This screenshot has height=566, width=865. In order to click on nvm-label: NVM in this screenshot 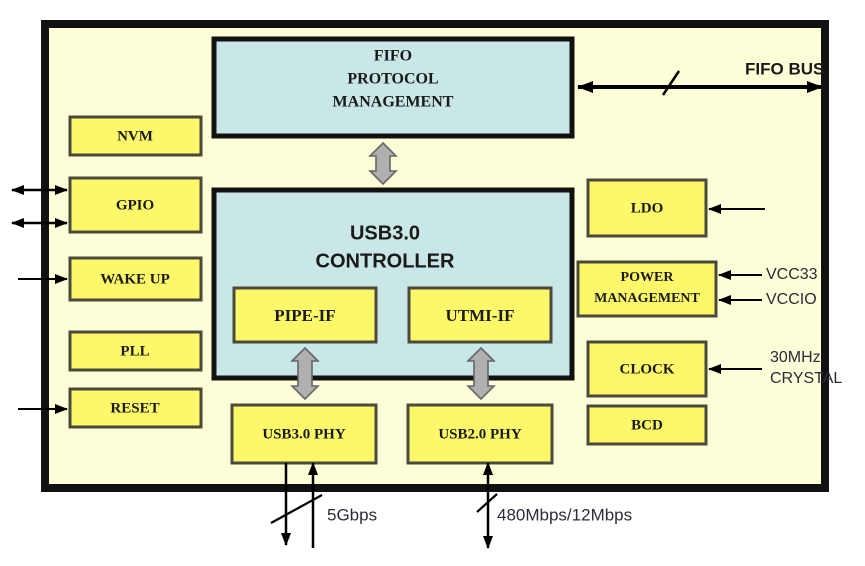, I will do `click(135, 136)`.